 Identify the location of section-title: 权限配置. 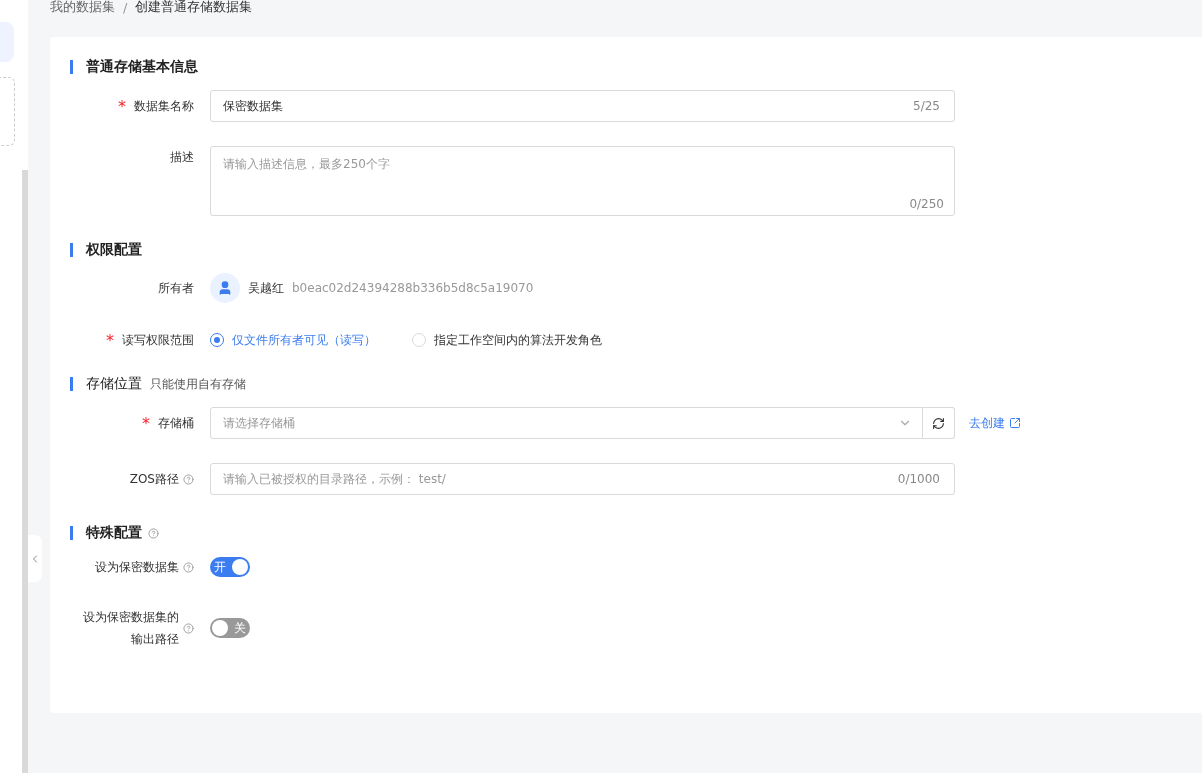
(114, 250).